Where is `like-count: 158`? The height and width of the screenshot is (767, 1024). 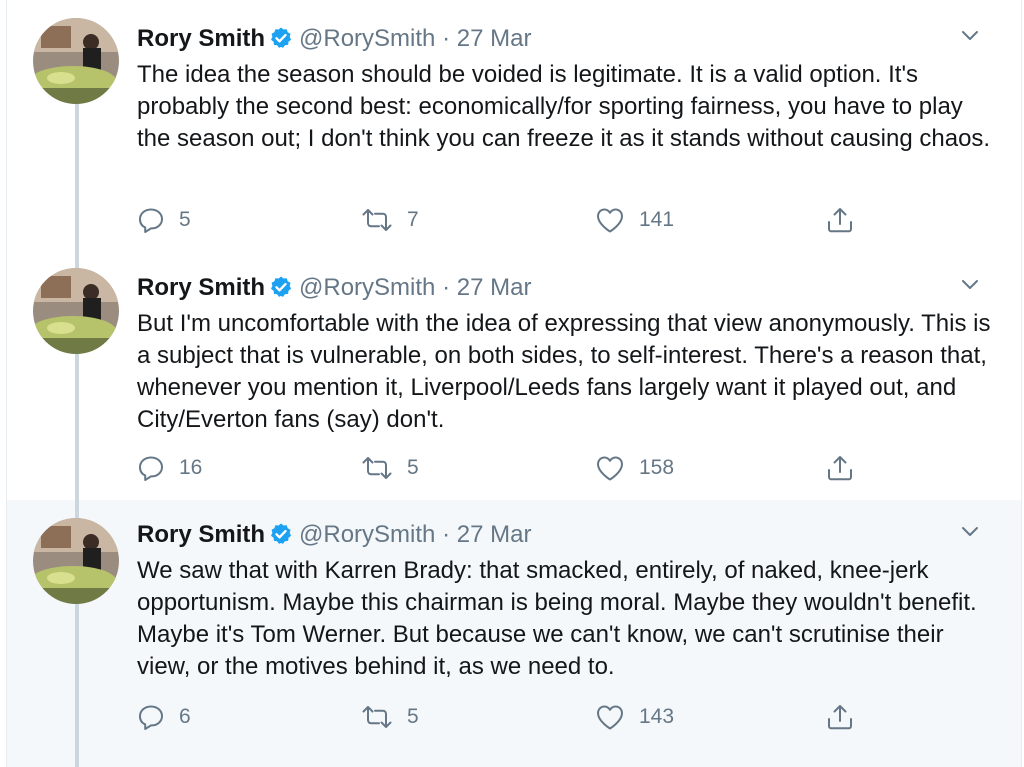 like-count: 158 is located at coordinates (657, 467).